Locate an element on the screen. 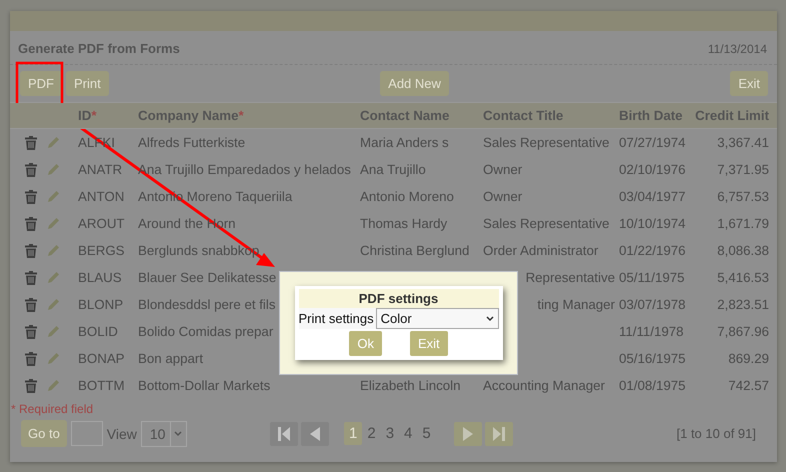  print-settings-select: Color is located at coordinates (437, 318).